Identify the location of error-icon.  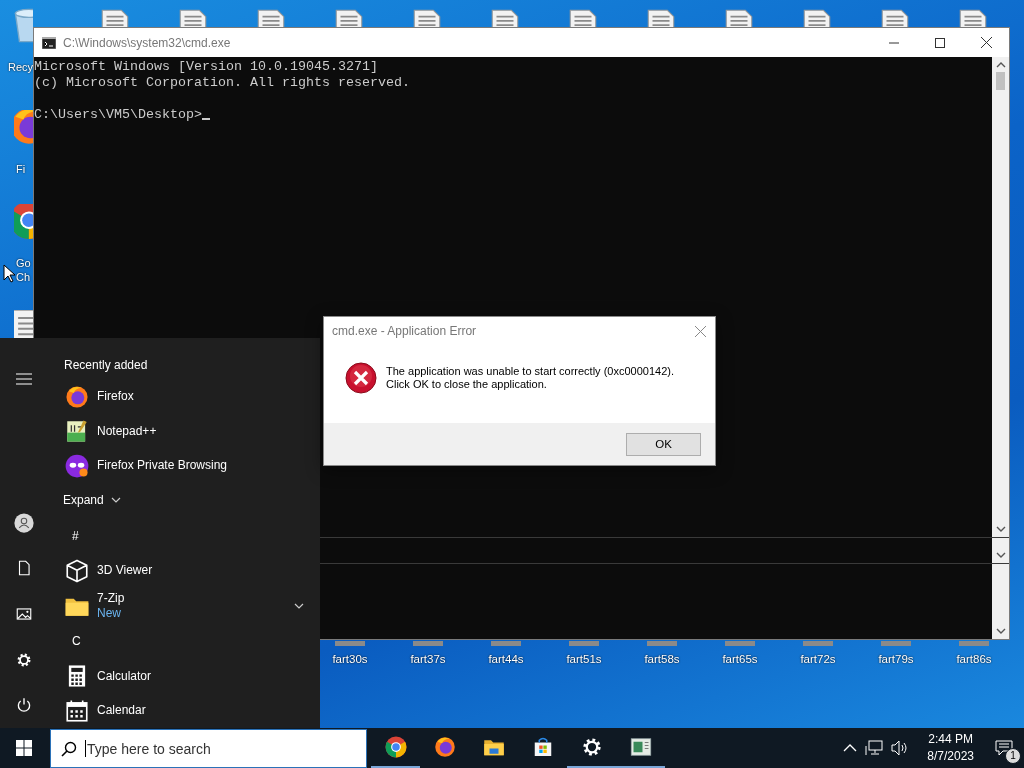
(361, 378).